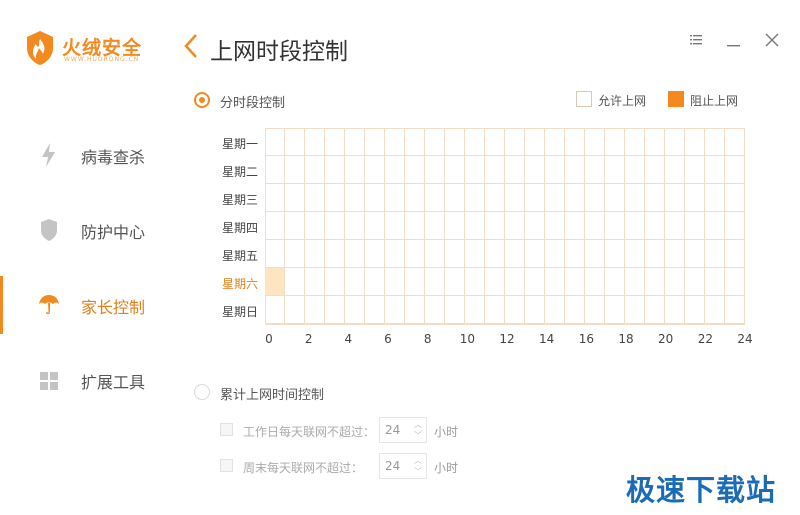 The width and height of the screenshot is (800, 515). Describe the element at coordinates (234, 311) in the screenshot. I see `day-label: 星期日` at that location.